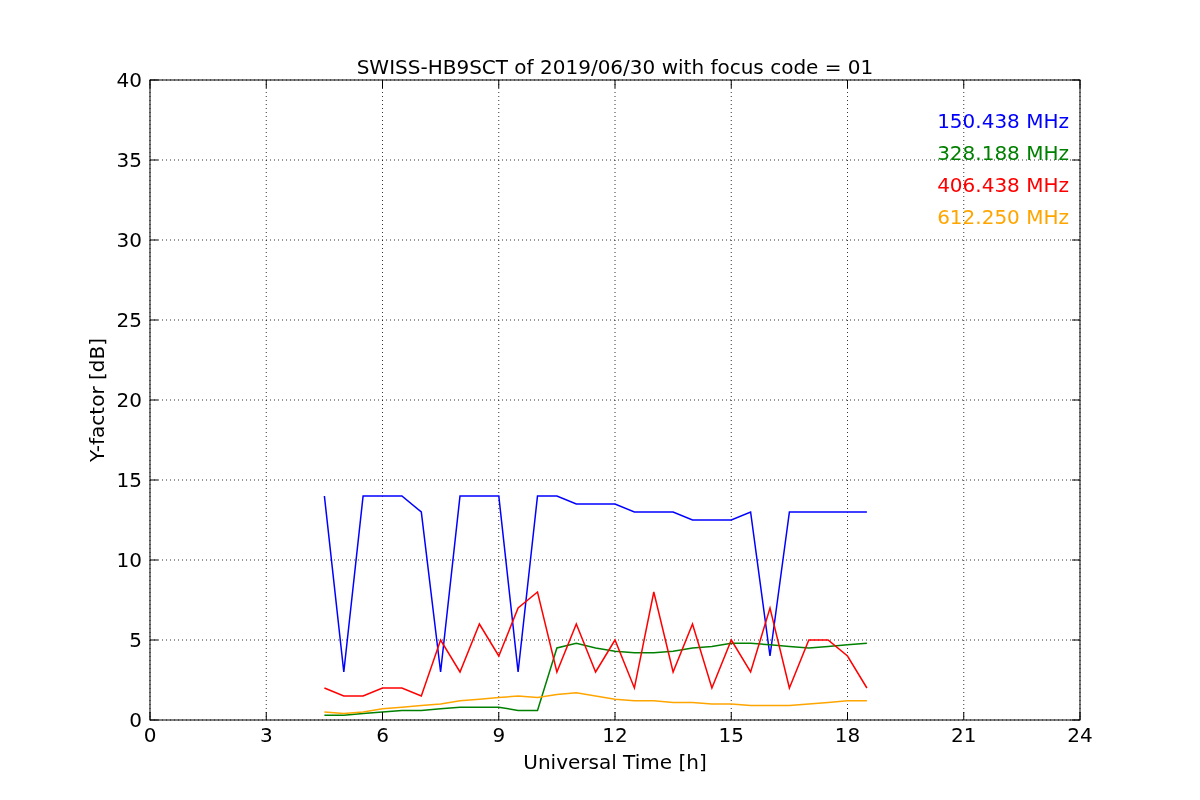 The width and height of the screenshot is (1200, 800). I want to click on legend-label: 406.438 MHz, so click(1003, 185).